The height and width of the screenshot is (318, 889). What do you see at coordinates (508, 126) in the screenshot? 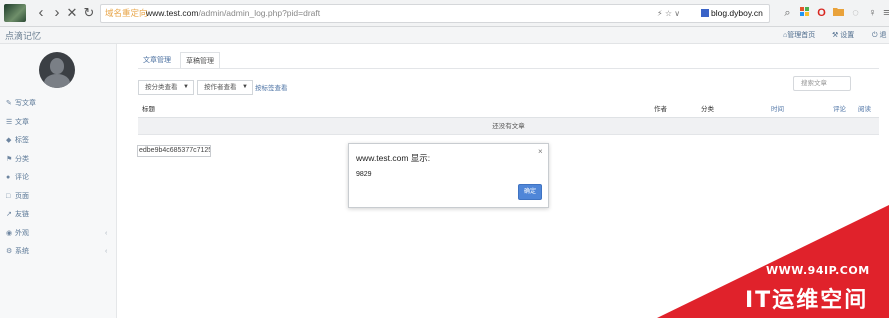
I see `table-empty-row: 还没有文章` at bounding box center [508, 126].